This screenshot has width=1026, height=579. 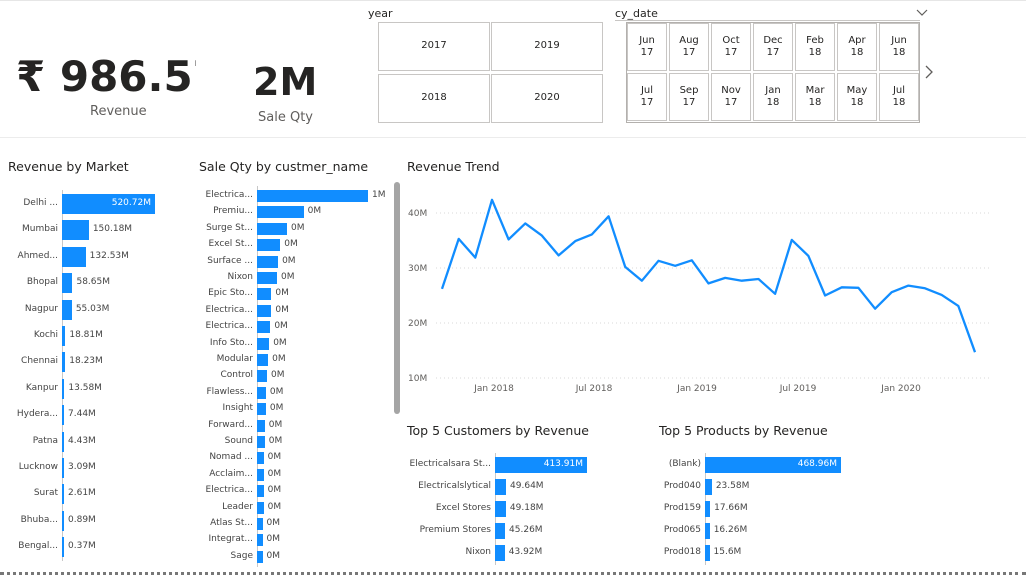 What do you see at coordinates (112, 229) in the screenshot?
I see `market-data-label: 150.18M` at bounding box center [112, 229].